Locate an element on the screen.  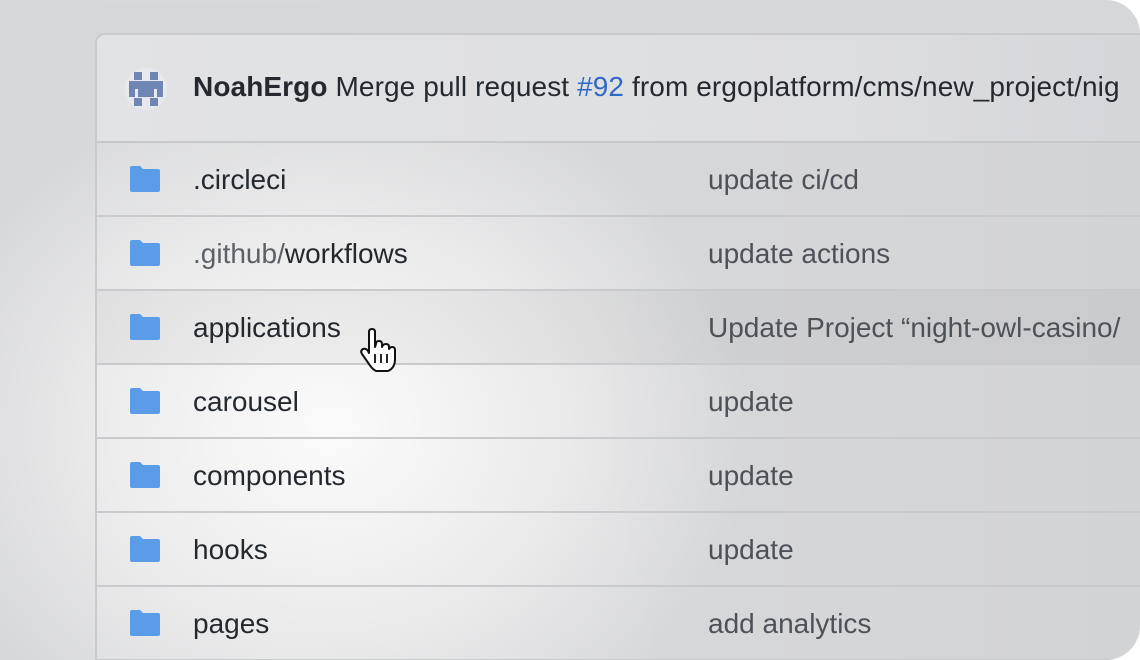
file-name-link: components is located at coordinates (269, 476).